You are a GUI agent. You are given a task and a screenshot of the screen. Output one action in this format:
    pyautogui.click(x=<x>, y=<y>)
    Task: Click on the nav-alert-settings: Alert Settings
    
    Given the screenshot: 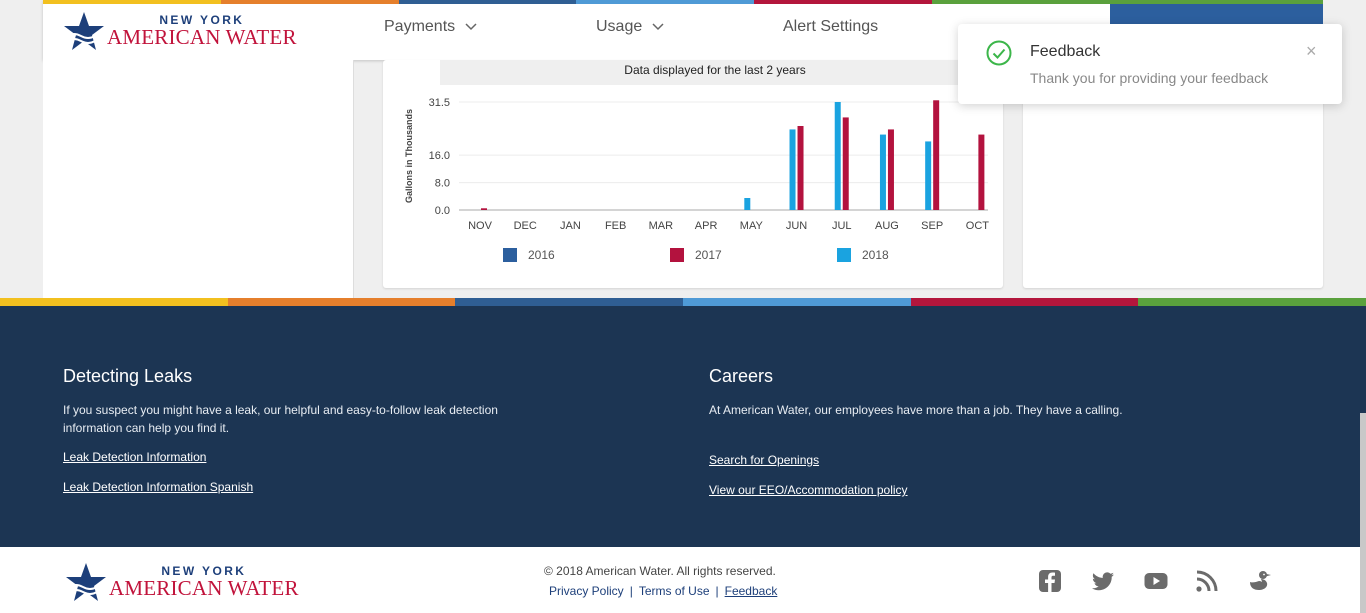 What is the action you would take?
    pyautogui.click(x=830, y=27)
    